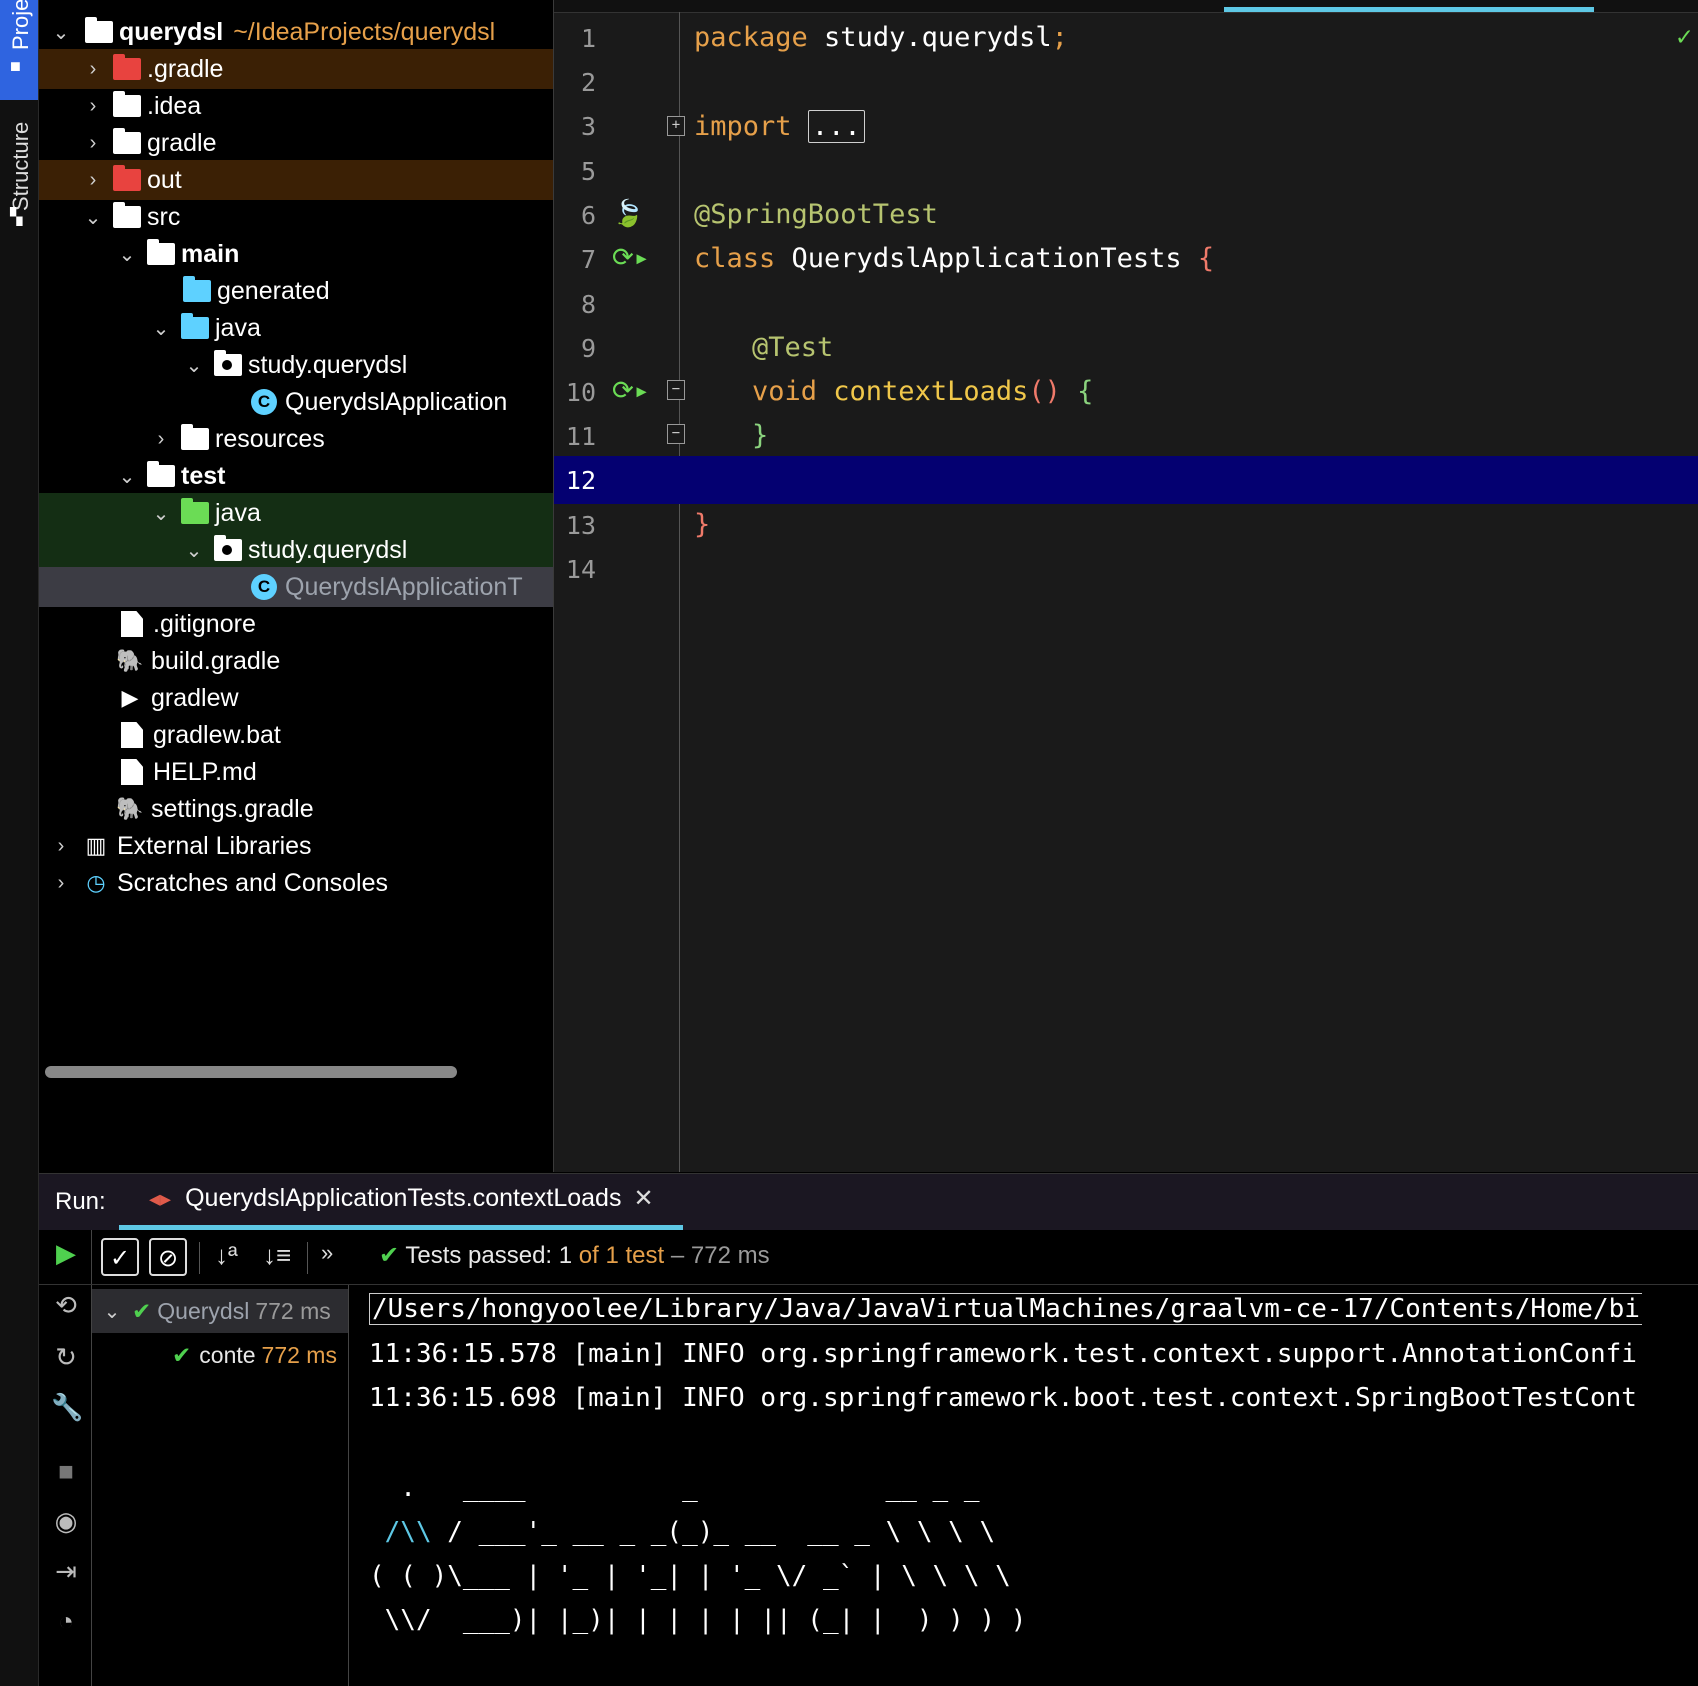  What do you see at coordinates (299, 1354) in the screenshot?
I see `test-time: 772 ms` at bounding box center [299, 1354].